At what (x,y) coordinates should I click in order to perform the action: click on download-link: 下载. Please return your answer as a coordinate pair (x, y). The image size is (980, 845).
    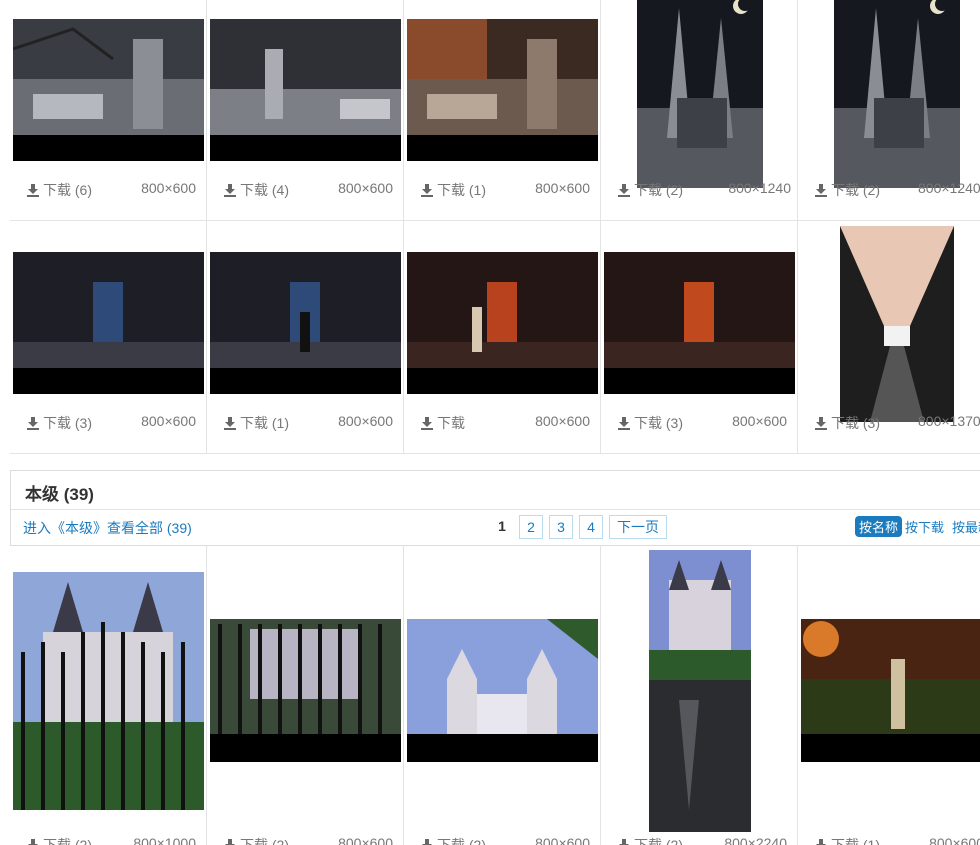
    Looking at the image, I should click on (442, 423).